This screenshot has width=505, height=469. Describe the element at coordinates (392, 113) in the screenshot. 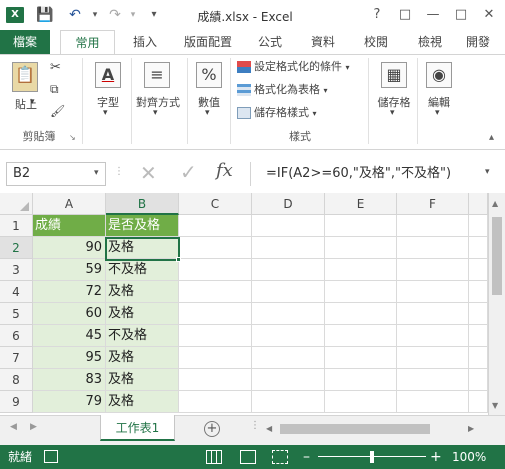

I see `cells-dropdown-icon: ▾` at that location.